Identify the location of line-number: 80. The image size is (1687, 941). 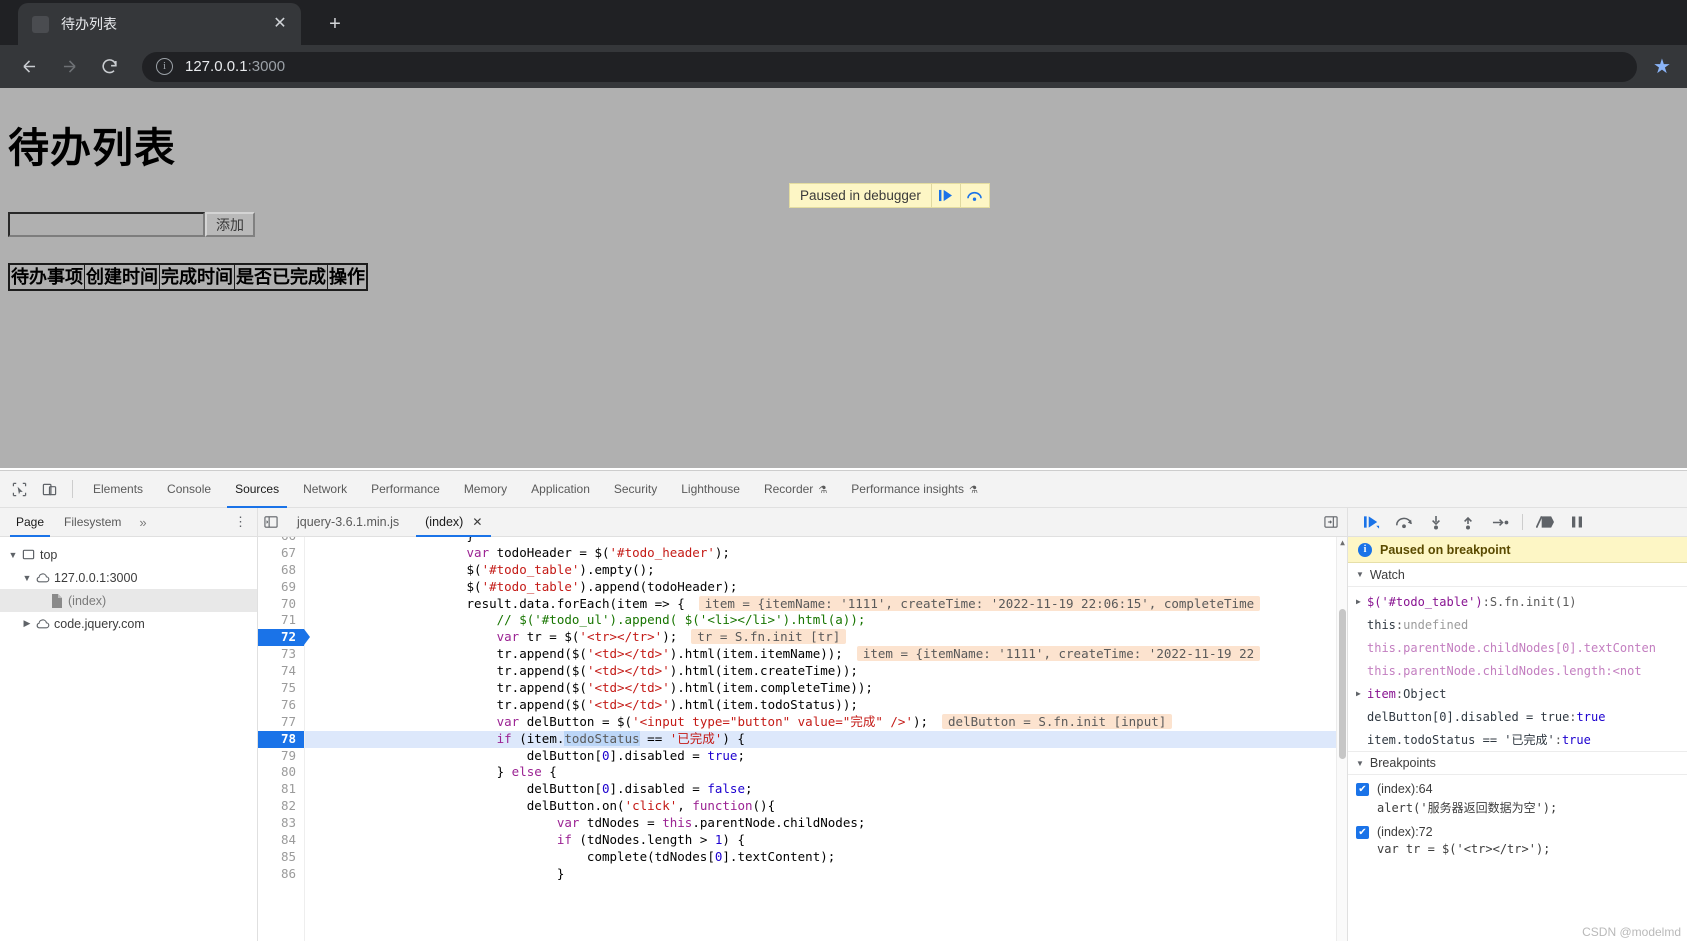
(281, 773).